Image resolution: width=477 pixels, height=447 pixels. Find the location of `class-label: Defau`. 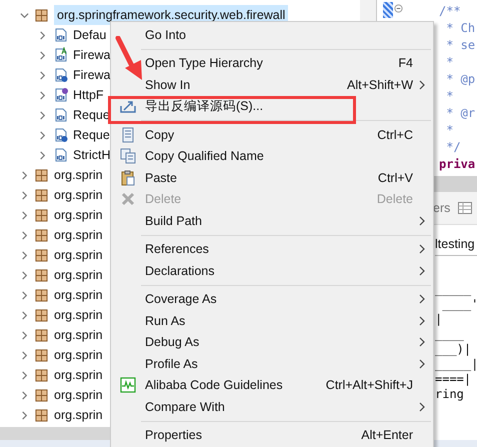

class-label: Defau is located at coordinates (89, 35).